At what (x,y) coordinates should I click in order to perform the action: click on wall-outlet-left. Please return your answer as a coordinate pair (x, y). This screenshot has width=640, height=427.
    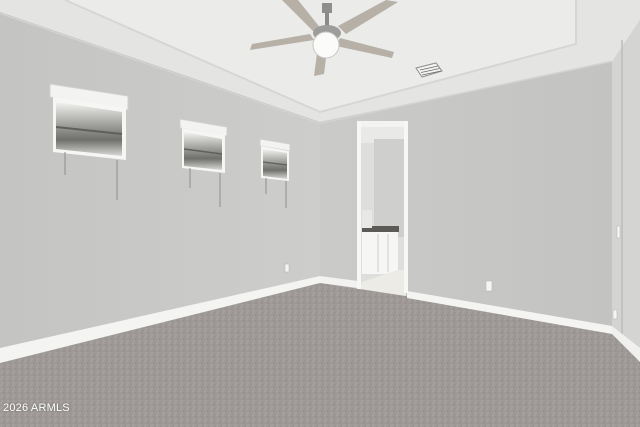
    Looking at the image, I should click on (287, 268).